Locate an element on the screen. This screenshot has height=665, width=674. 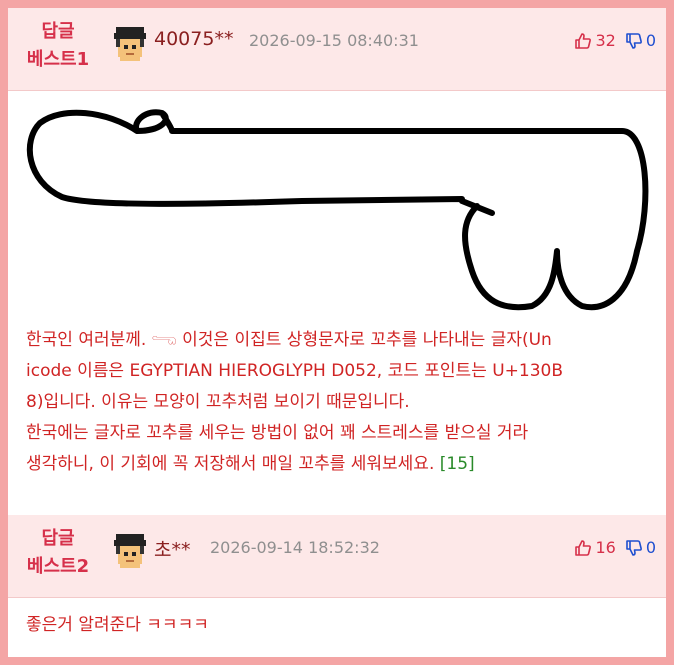
reply-line: 생각하니, 이 기회에 꼭 저장해서 매일 꼬추를 세워보세요. [15] is located at coordinates (339, 464).